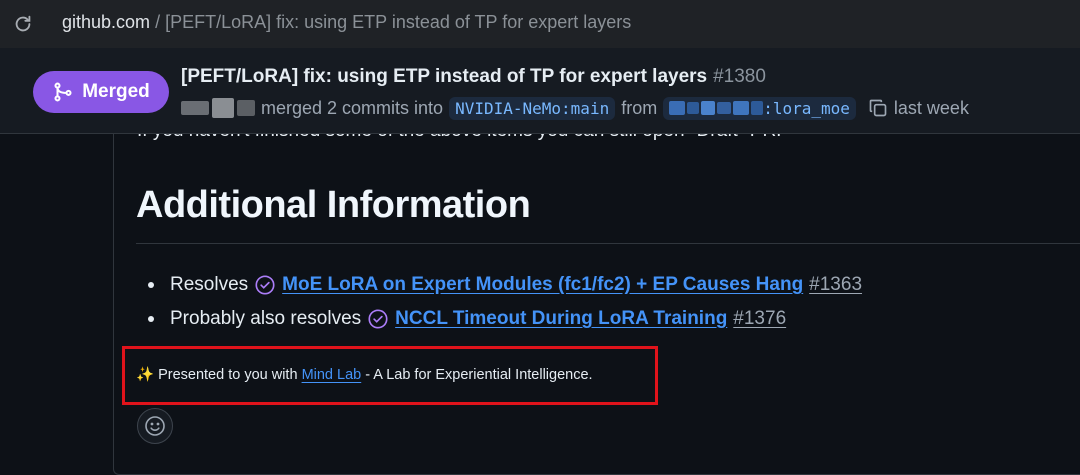  I want to click on presented-suffix: - A Lab for Experiential Intelligence., so click(477, 375).